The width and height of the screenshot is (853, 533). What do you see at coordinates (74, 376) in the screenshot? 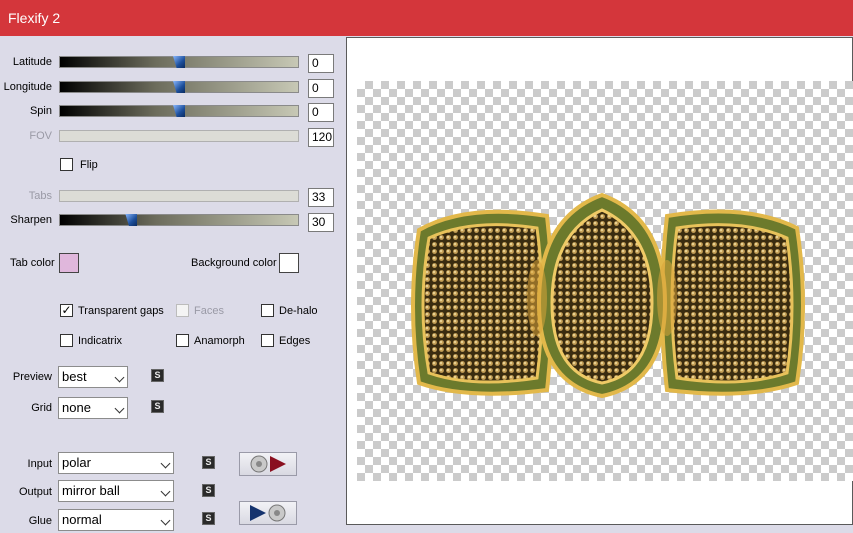
I see `preview-select-value: best` at bounding box center [74, 376].